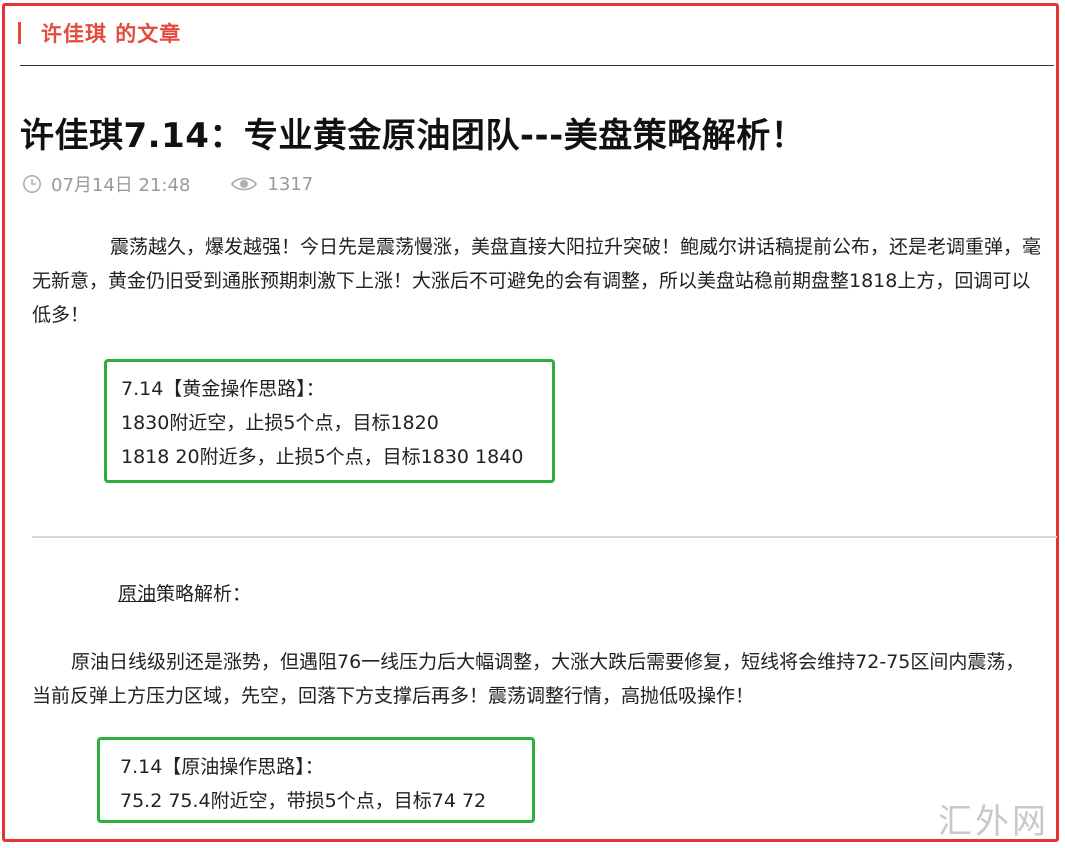  What do you see at coordinates (303, 801) in the screenshot?
I see `oil-box-line-1: 75.2 75.4附近空，带损5个点，目标74 72` at bounding box center [303, 801].